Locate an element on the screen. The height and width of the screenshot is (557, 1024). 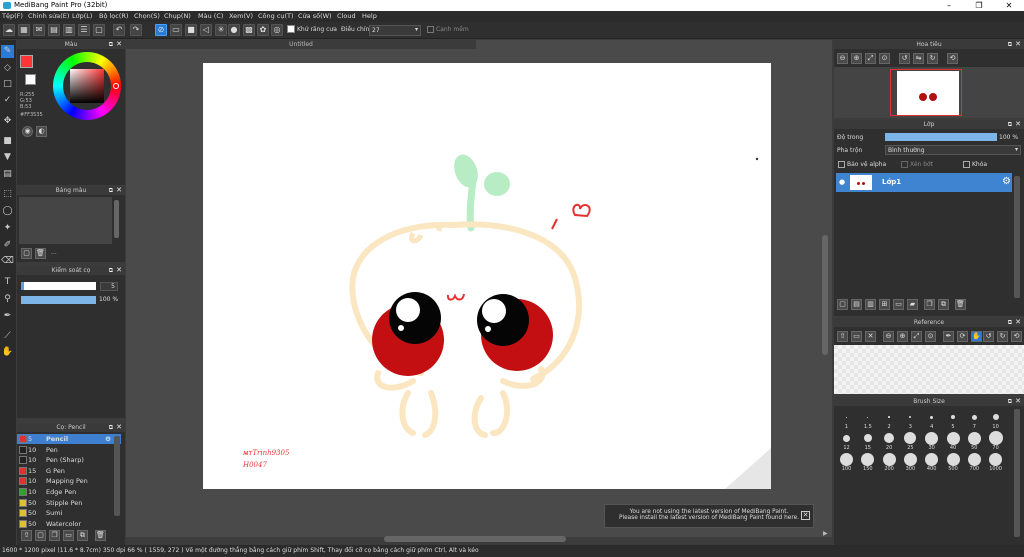
new-layer-icon: ▢ is located at coordinates (842, 304).